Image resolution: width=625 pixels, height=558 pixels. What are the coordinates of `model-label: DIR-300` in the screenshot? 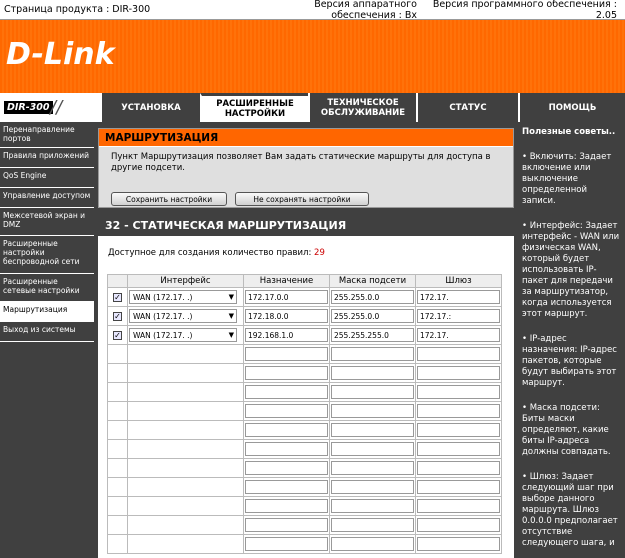 It's located at (28, 107).